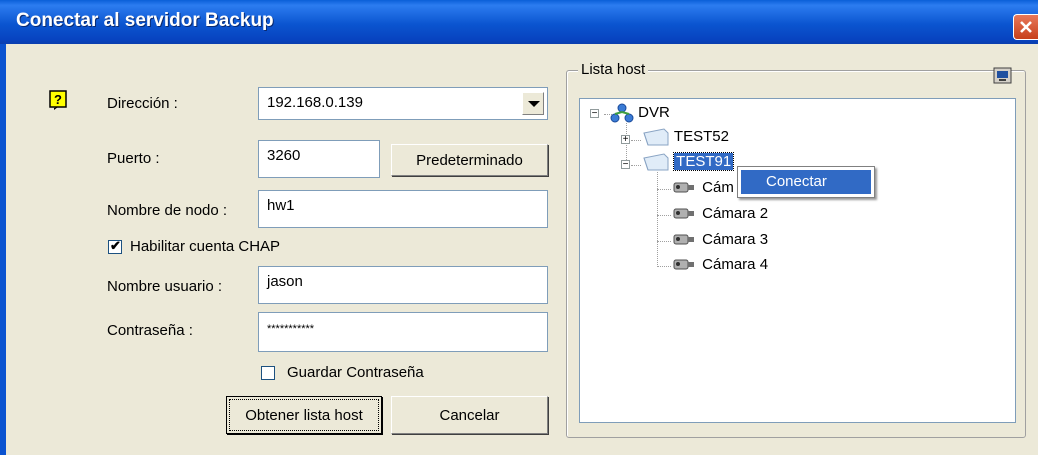 The image size is (1038, 455). Describe the element at coordinates (654, 112) in the screenshot. I see `tree-label-dvr: DVR` at that location.